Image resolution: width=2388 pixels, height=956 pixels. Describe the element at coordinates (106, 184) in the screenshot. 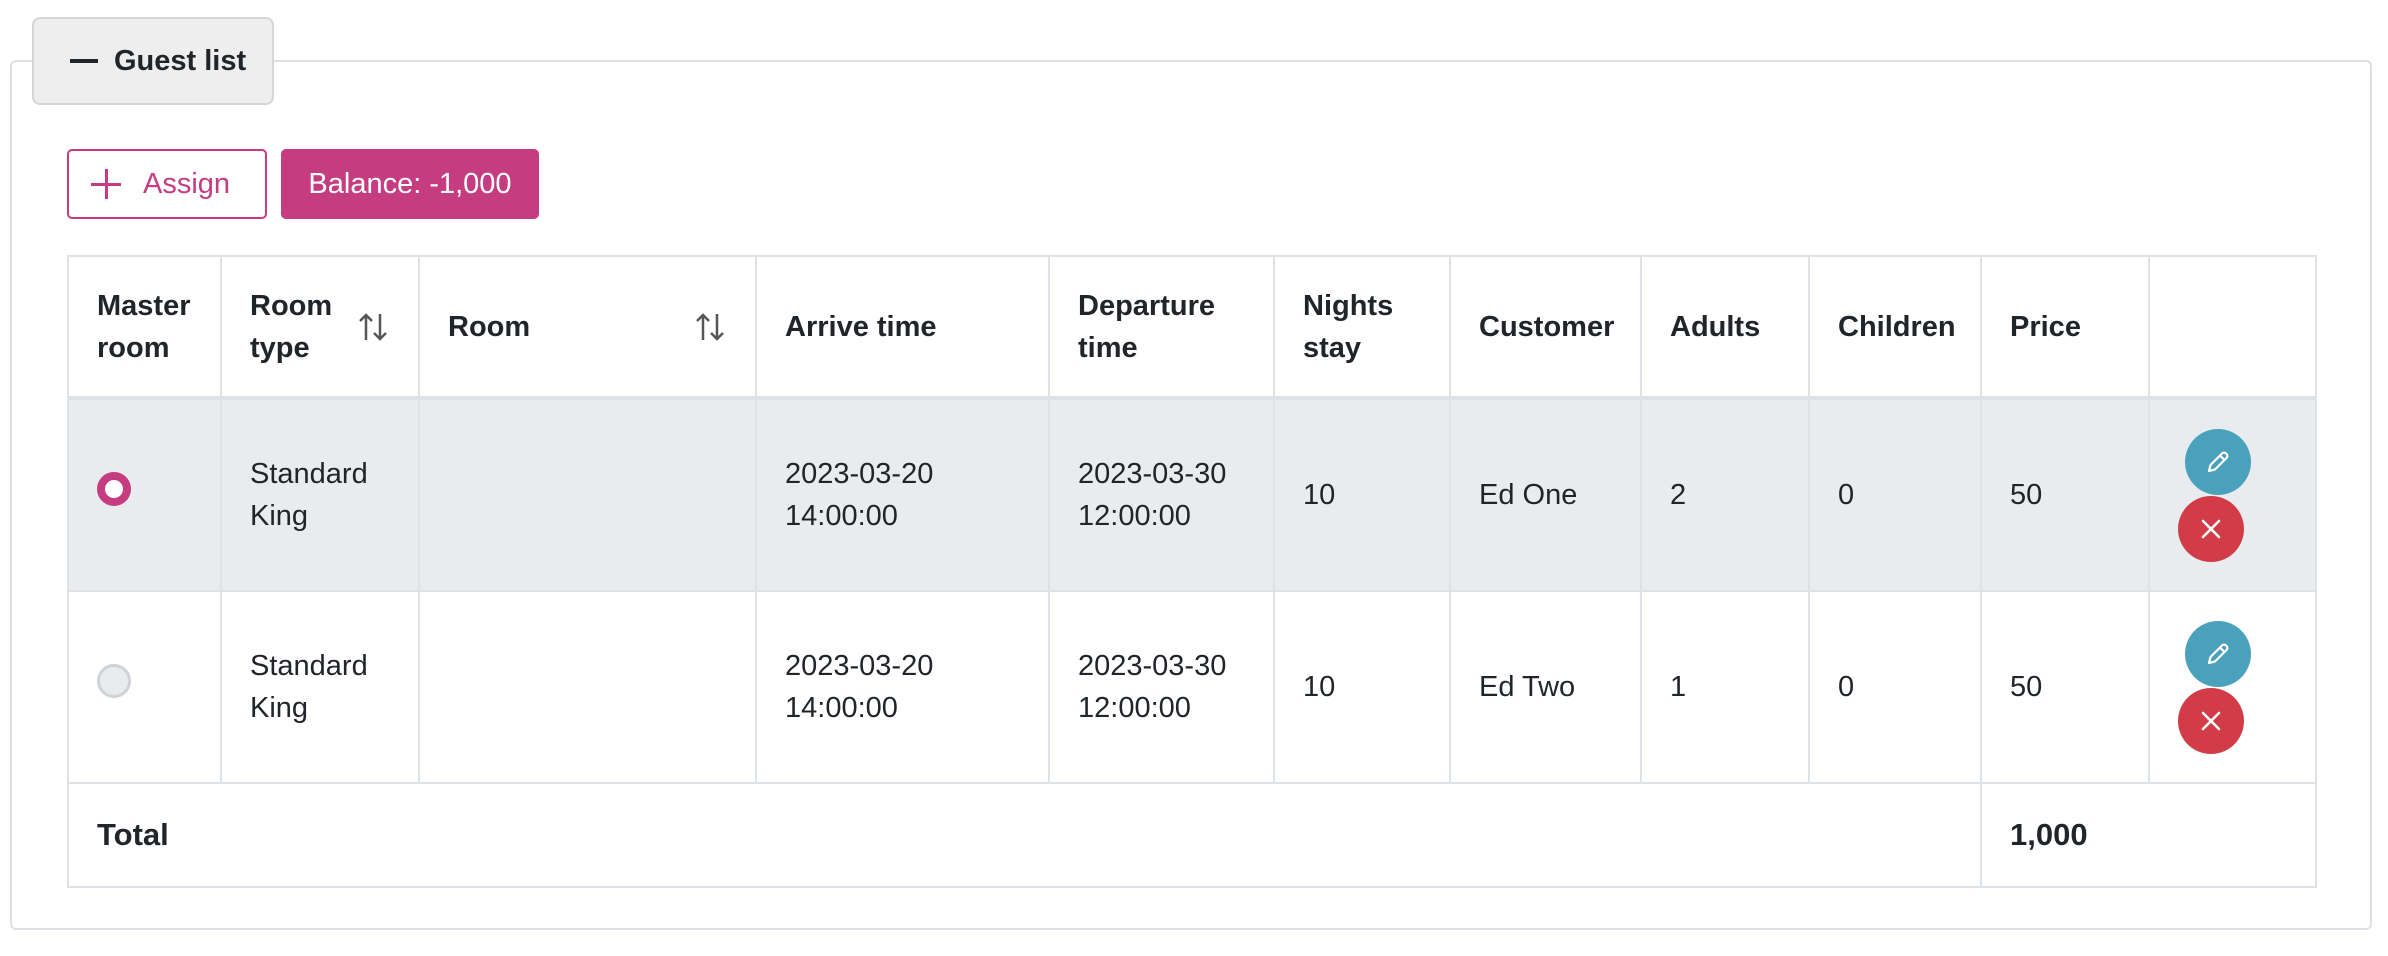

I see `plus-icon` at that location.